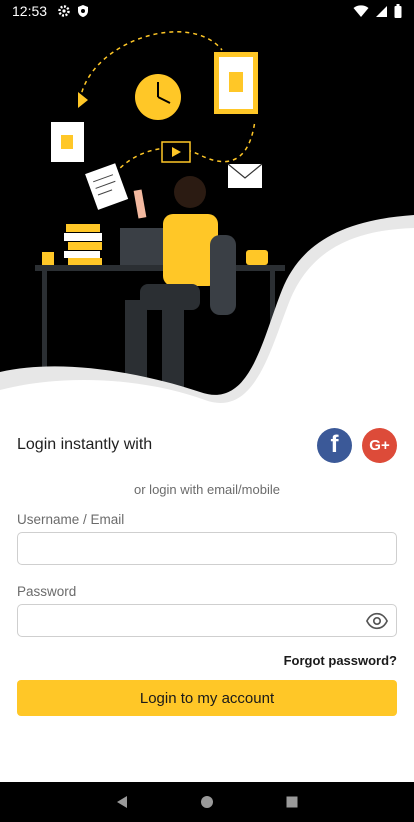 The width and height of the screenshot is (414, 822). I want to click on navigation-bar, so click(207, 802).